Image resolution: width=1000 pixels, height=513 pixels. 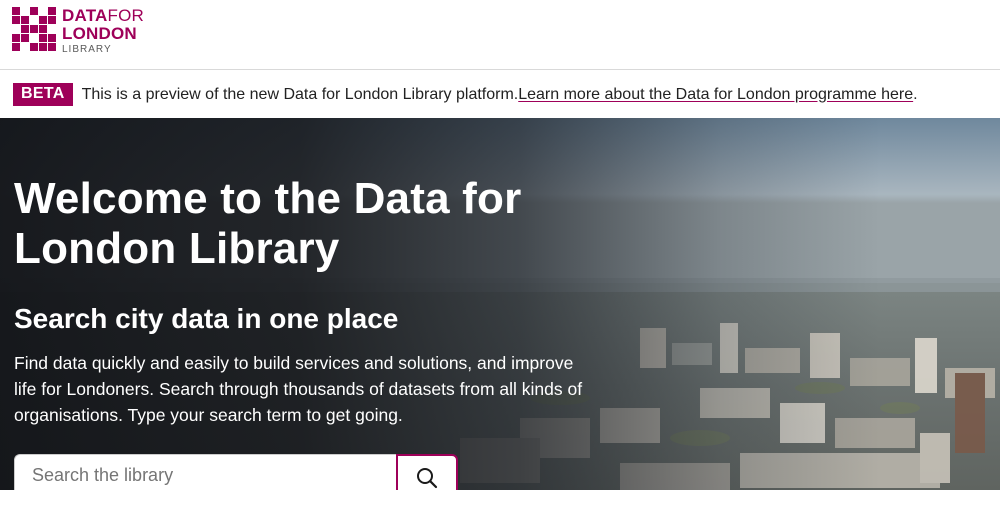 What do you see at coordinates (206, 318) in the screenshot?
I see `hero-subtitle: Search city data in one place` at bounding box center [206, 318].